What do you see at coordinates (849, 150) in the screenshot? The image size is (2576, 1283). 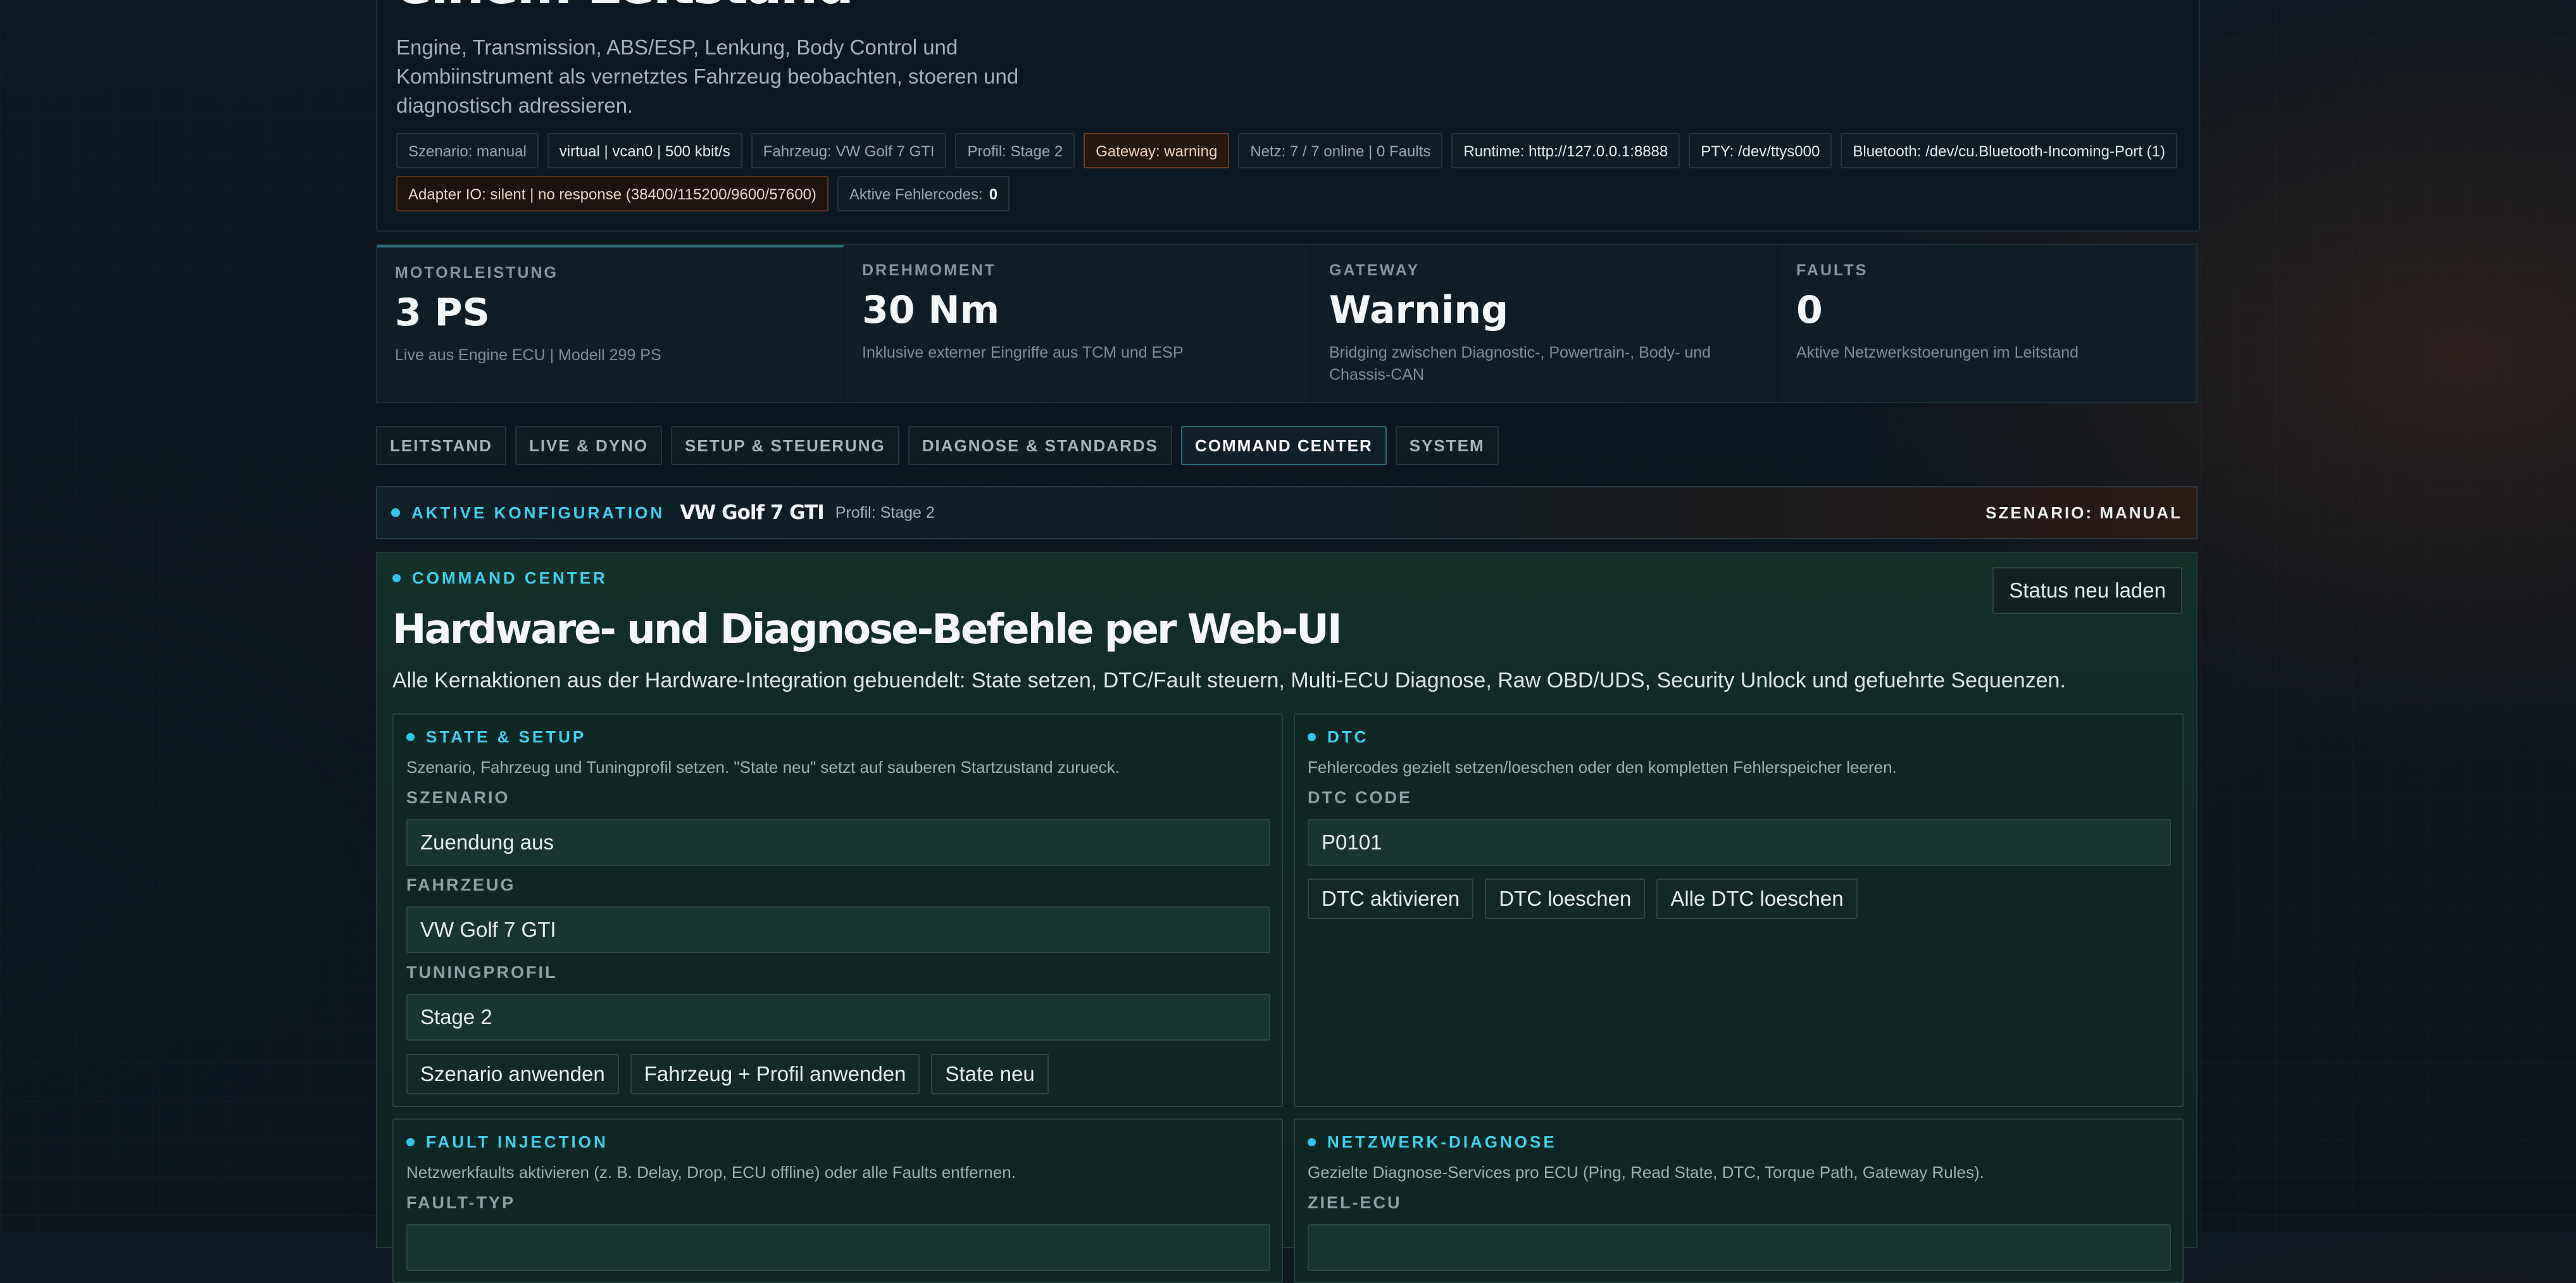 I see `status-chip: Fahrzeug: VW Golf 7 GTI` at bounding box center [849, 150].